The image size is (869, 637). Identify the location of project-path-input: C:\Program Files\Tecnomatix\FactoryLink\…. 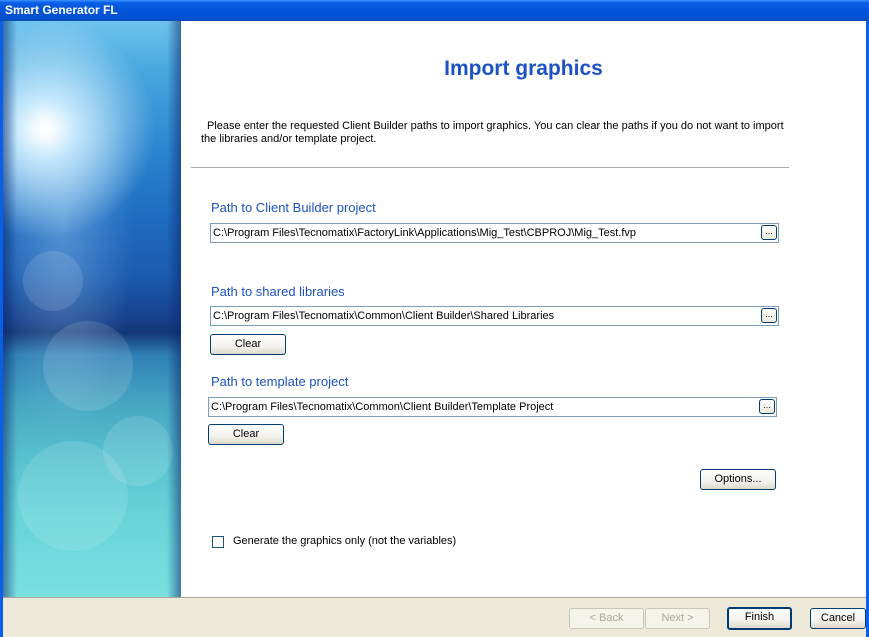
(494, 233).